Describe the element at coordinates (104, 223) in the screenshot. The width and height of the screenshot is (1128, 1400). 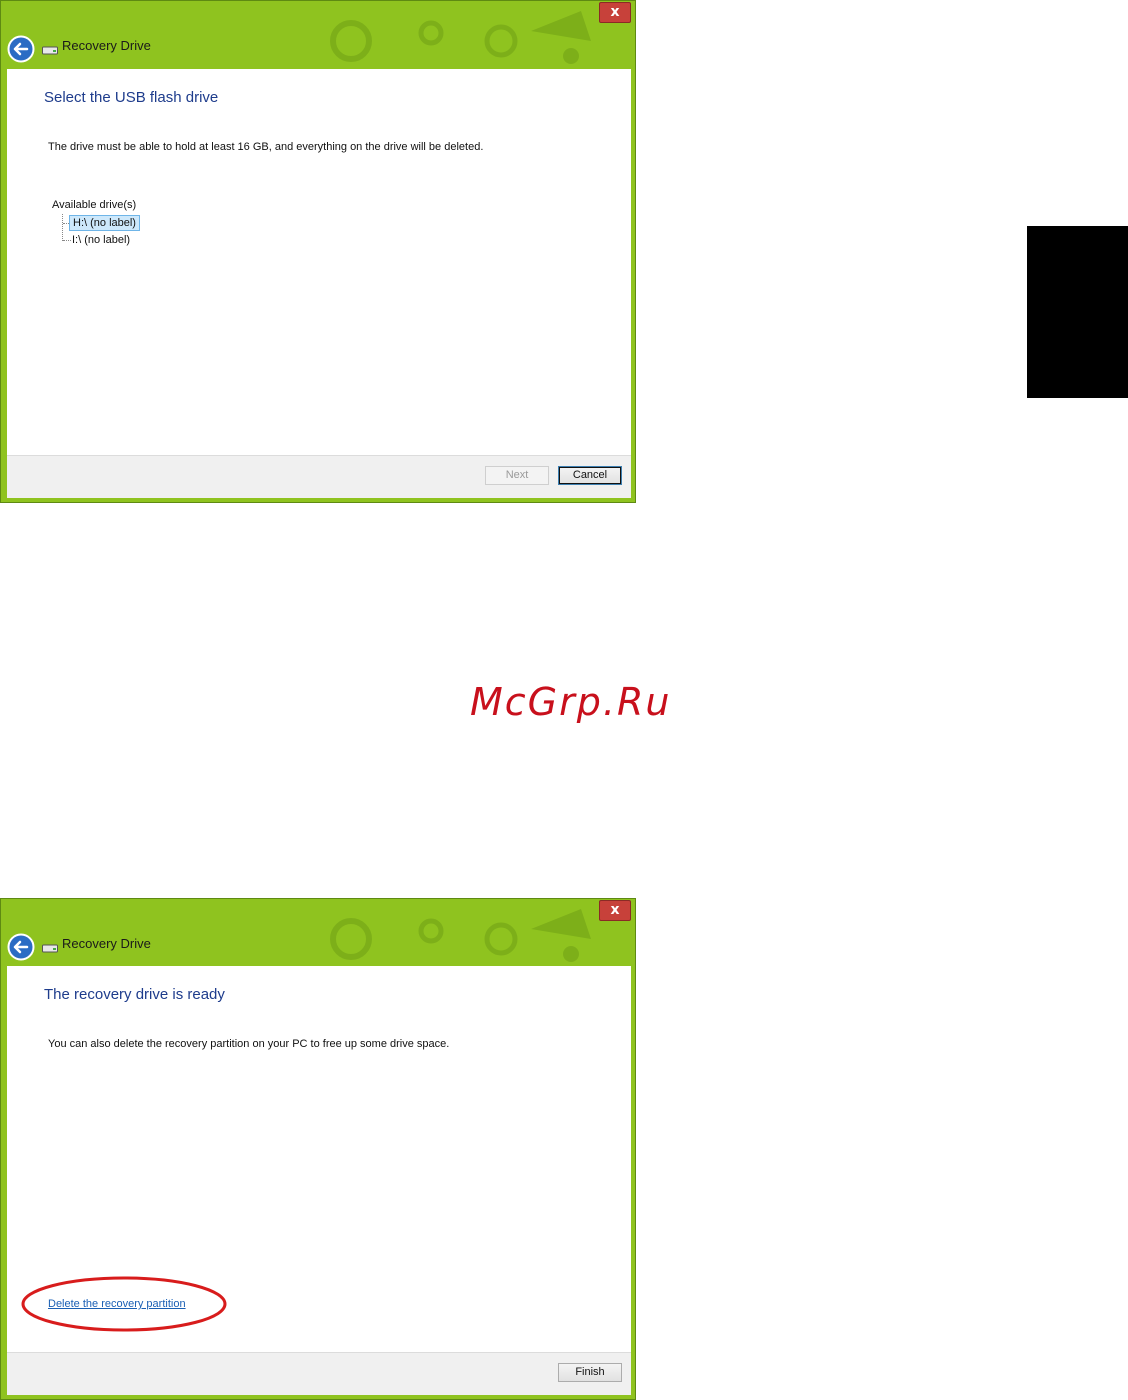
I see `drive-item-h: H:\ (no label)` at that location.